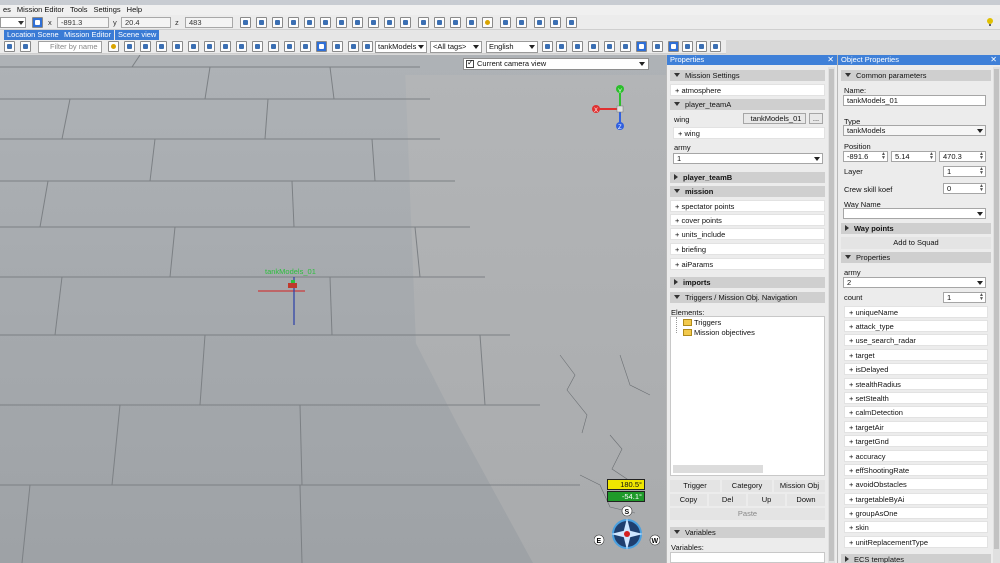 Image resolution: width=1000 pixels, height=563 pixels. What do you see at coordinates (916, 470) in the screenshot?
I see `prop-eff-shooting-rate: + effShootingRate` at bounding box center [916, 470].